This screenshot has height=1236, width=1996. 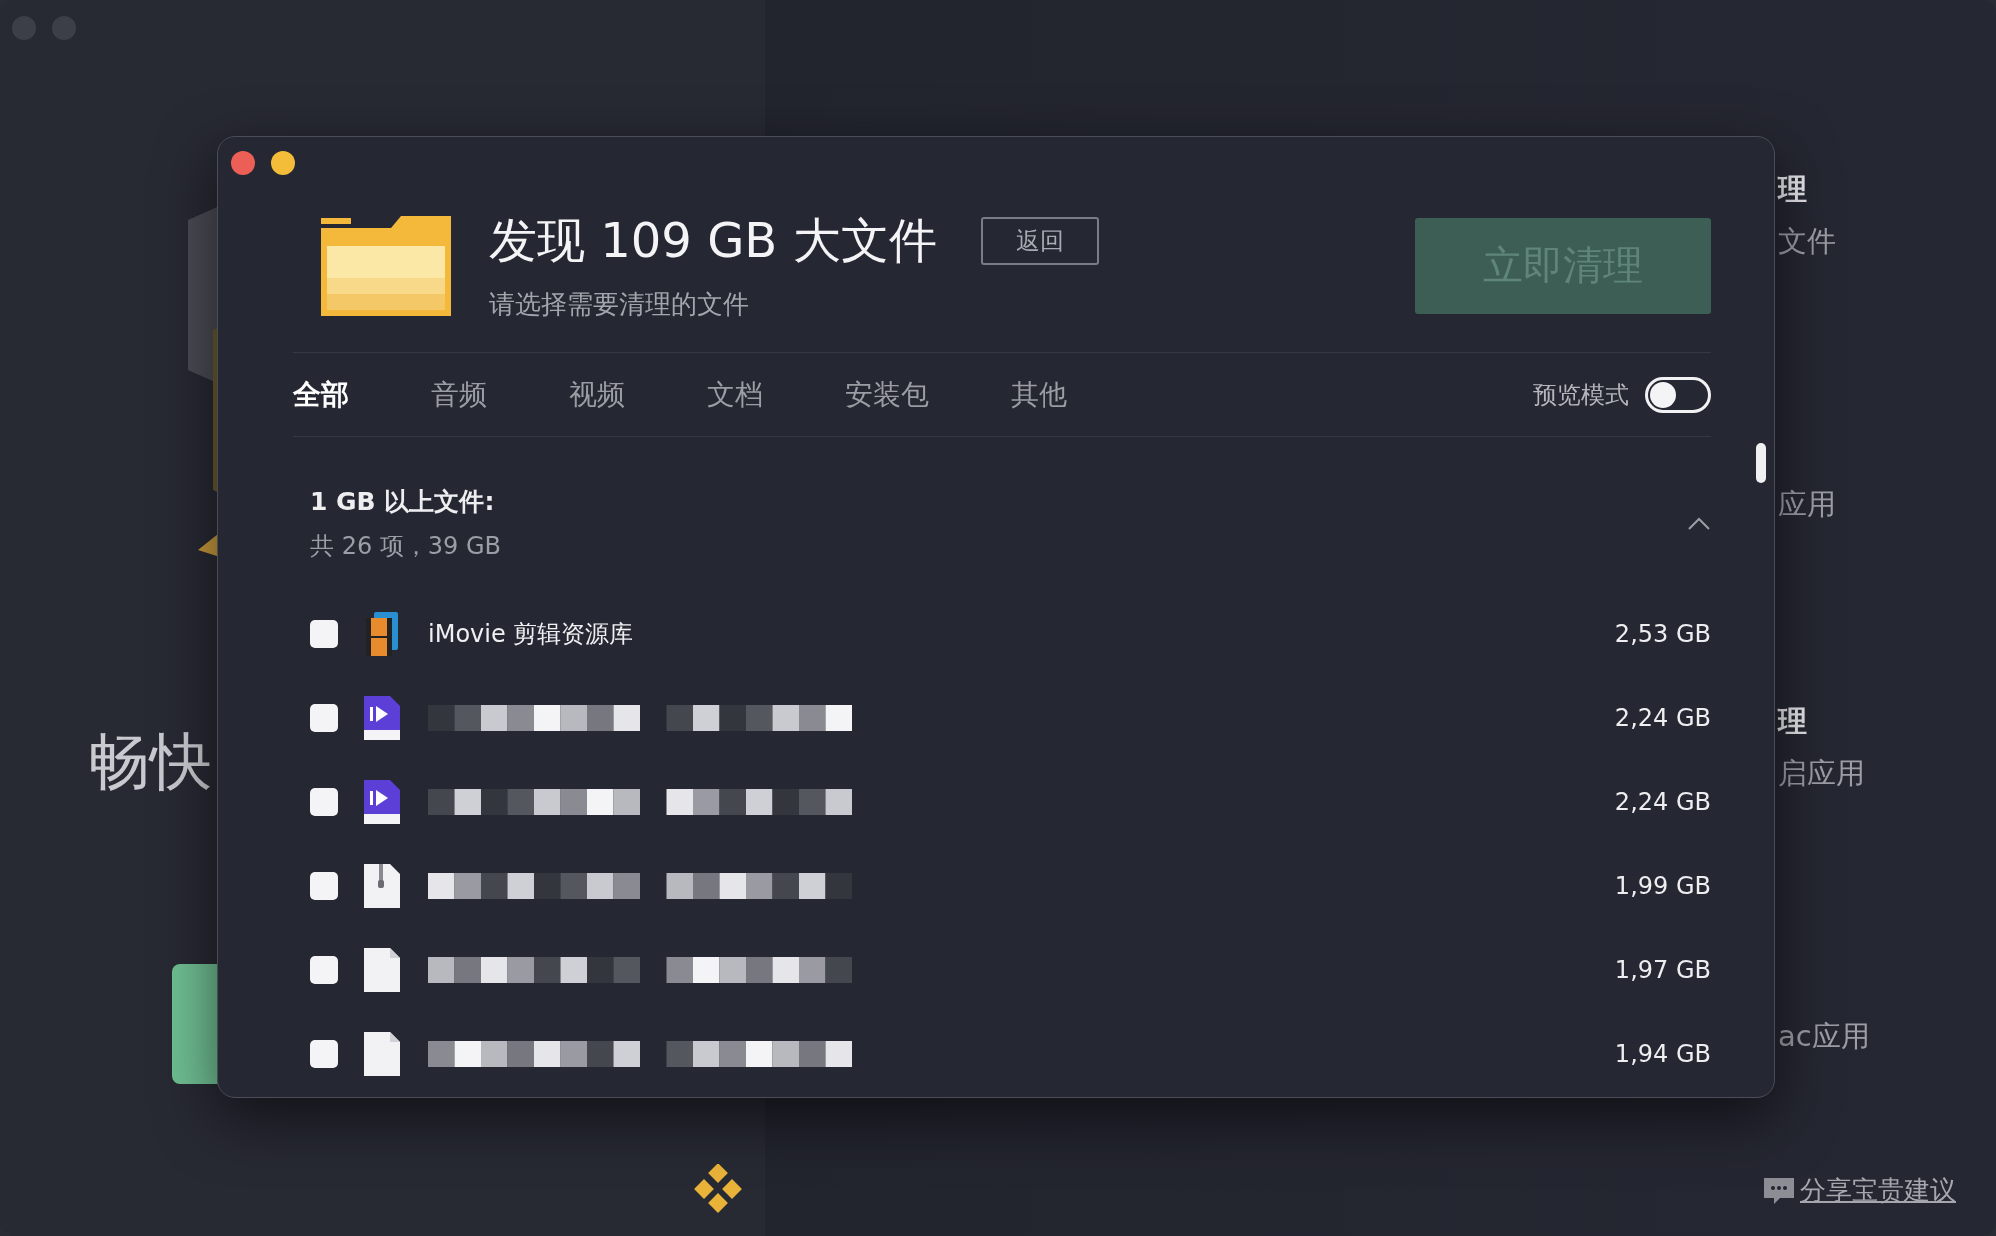 I want to click on category-tab: 安装包, so click(x=887, y=394).